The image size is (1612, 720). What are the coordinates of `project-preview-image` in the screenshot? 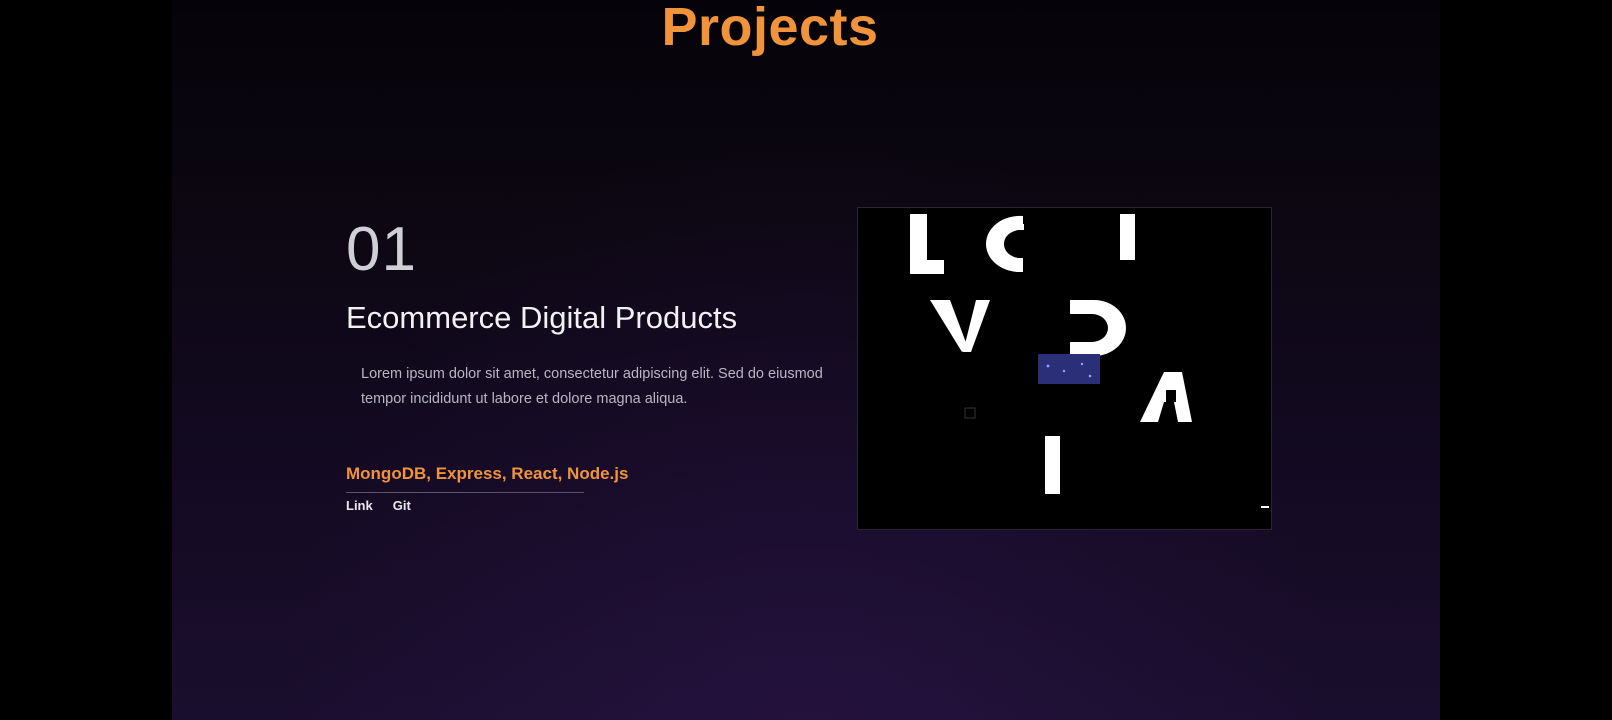 It's located at (1064, 368).